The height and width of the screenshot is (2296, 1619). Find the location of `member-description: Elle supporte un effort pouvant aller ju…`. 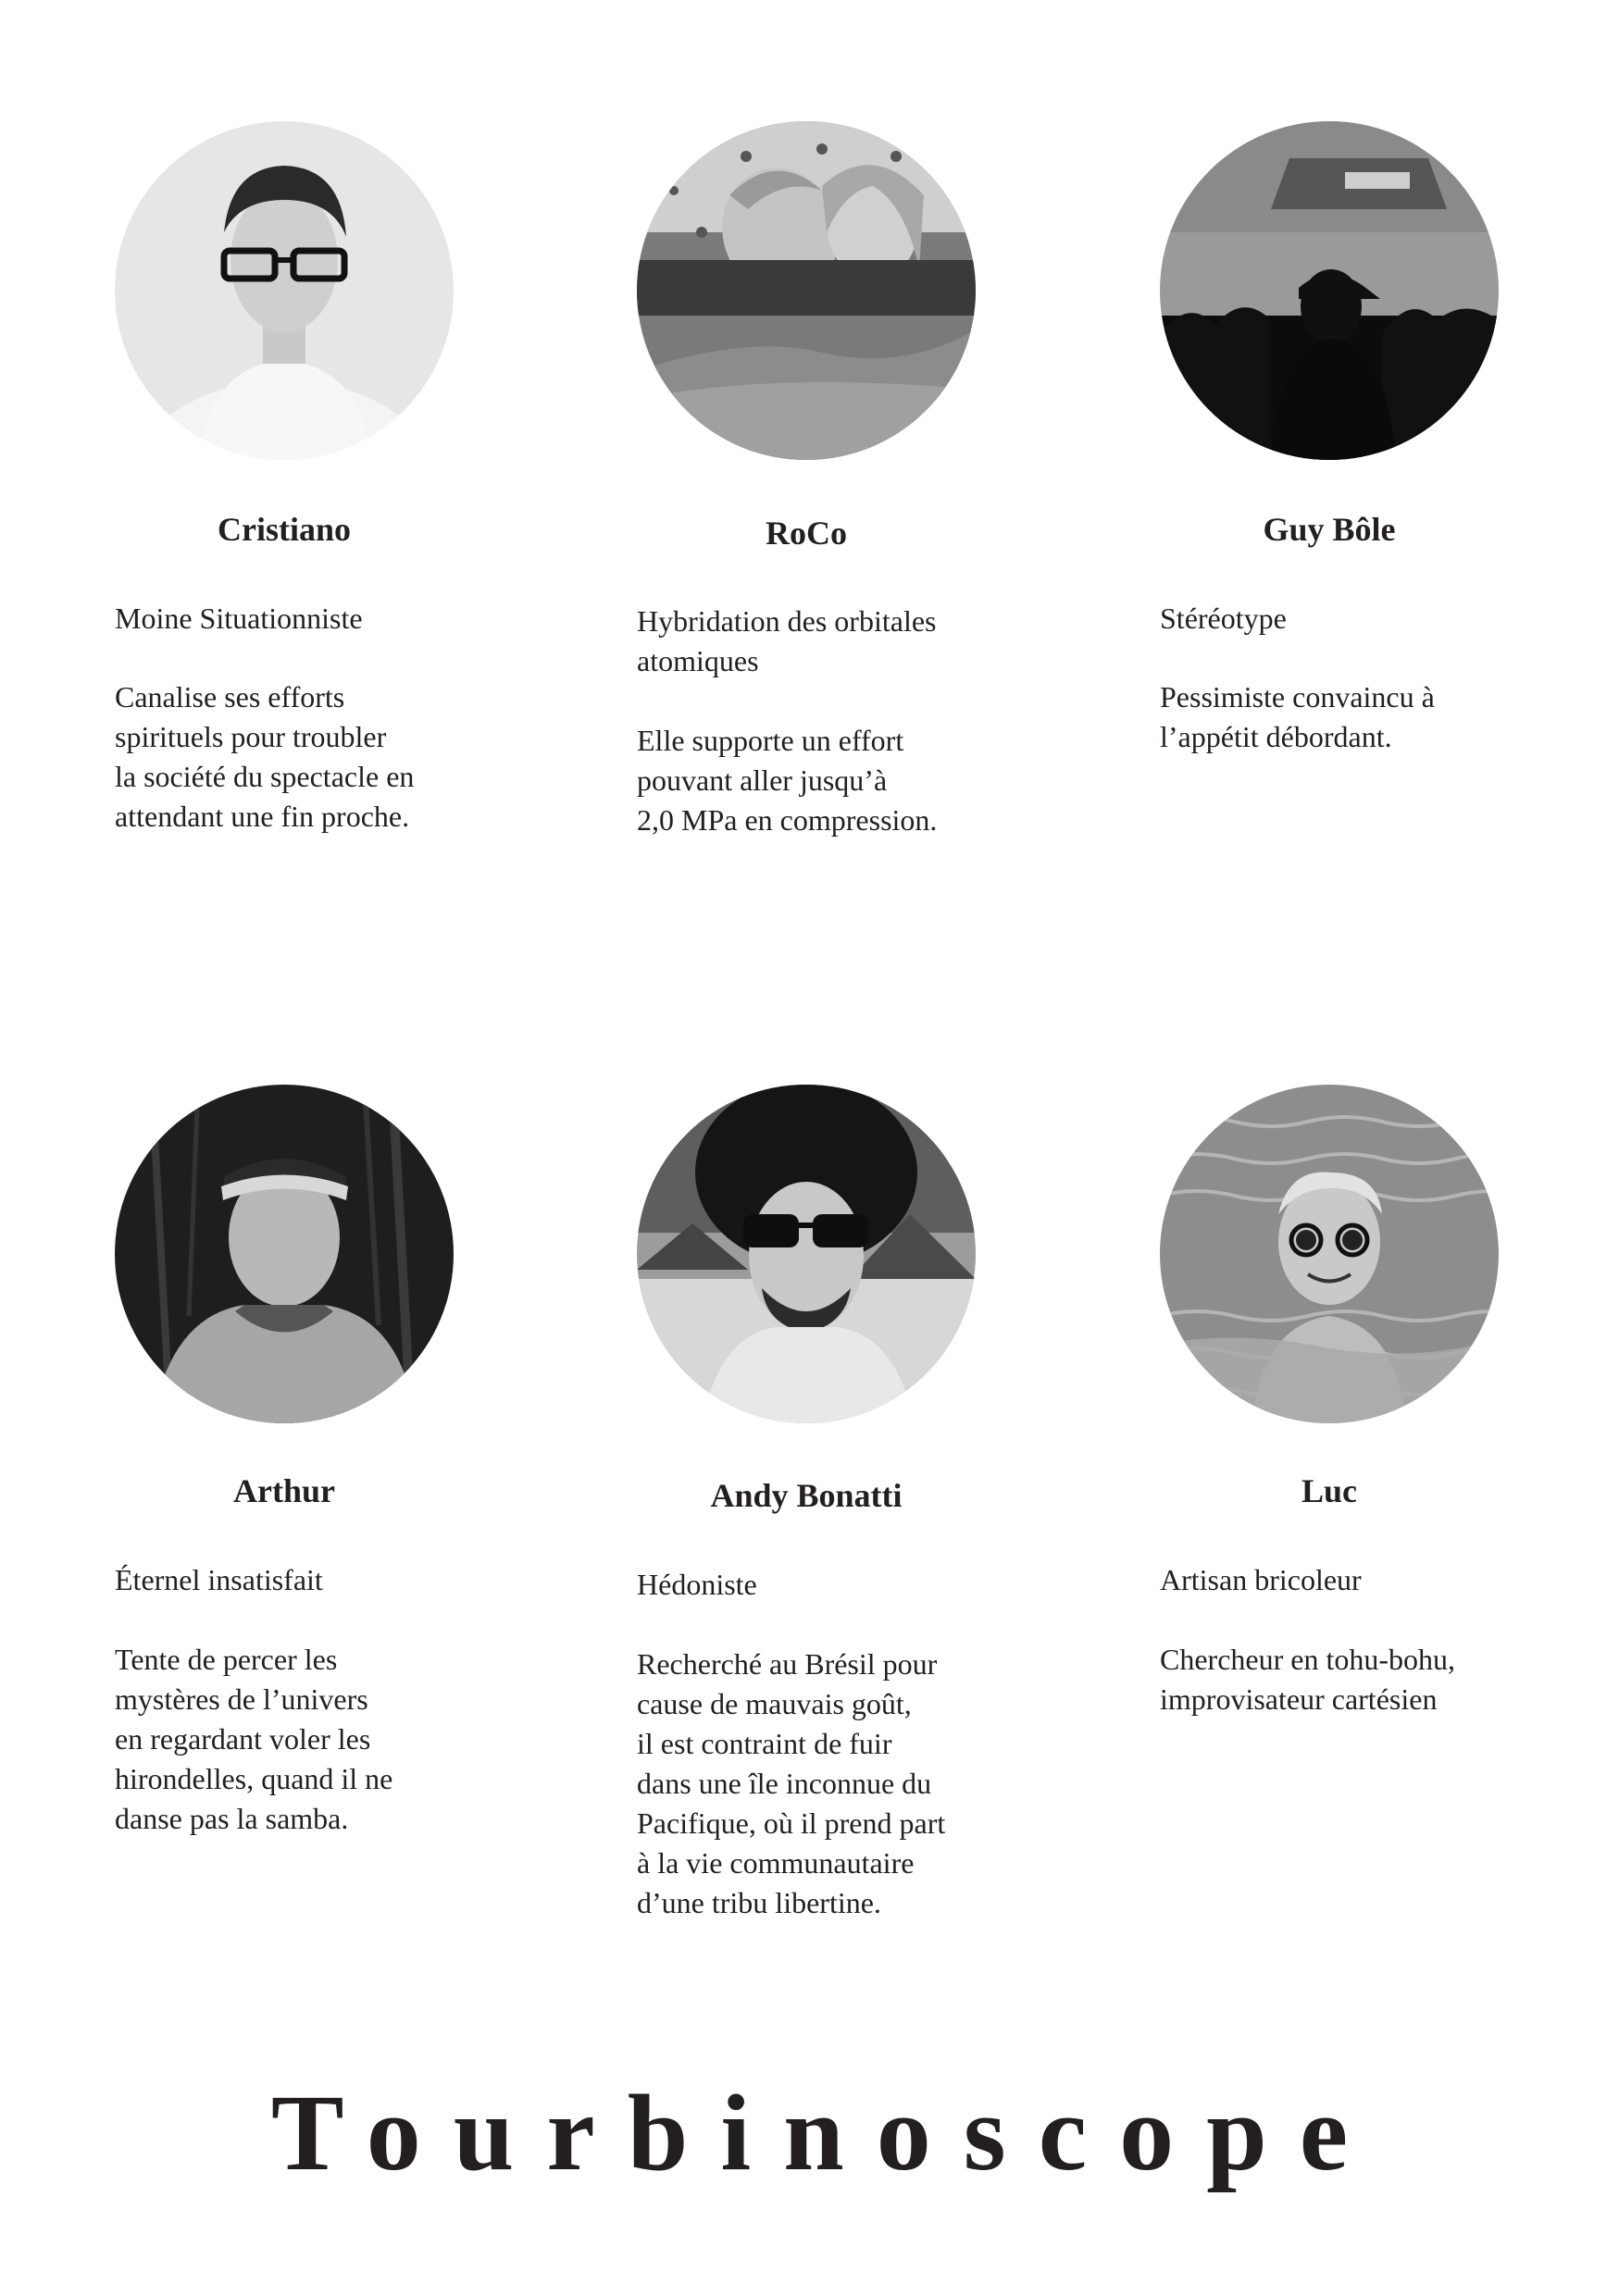

member-description: Elle supporte un effort pouvant aller ju… is located at coordinates (788, 781).